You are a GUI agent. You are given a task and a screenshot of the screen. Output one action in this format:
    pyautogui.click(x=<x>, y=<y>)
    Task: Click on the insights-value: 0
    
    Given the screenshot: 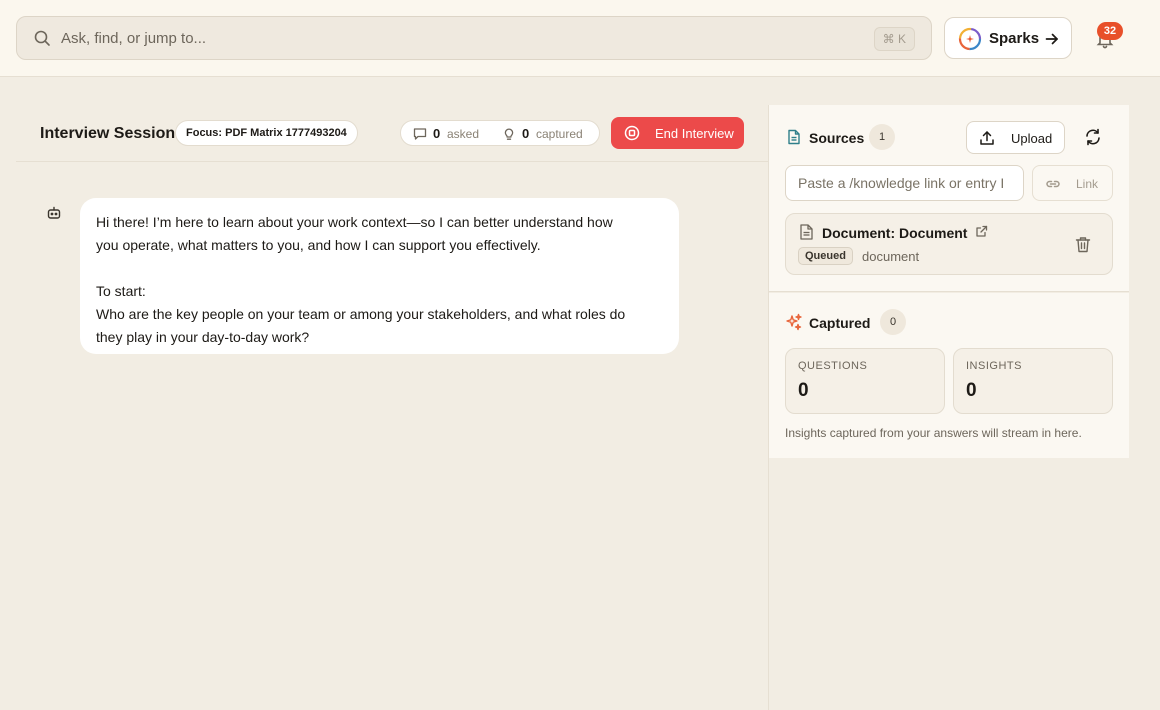 What is the action you would take?
    pyautogui.click(x=971, y=390)
    